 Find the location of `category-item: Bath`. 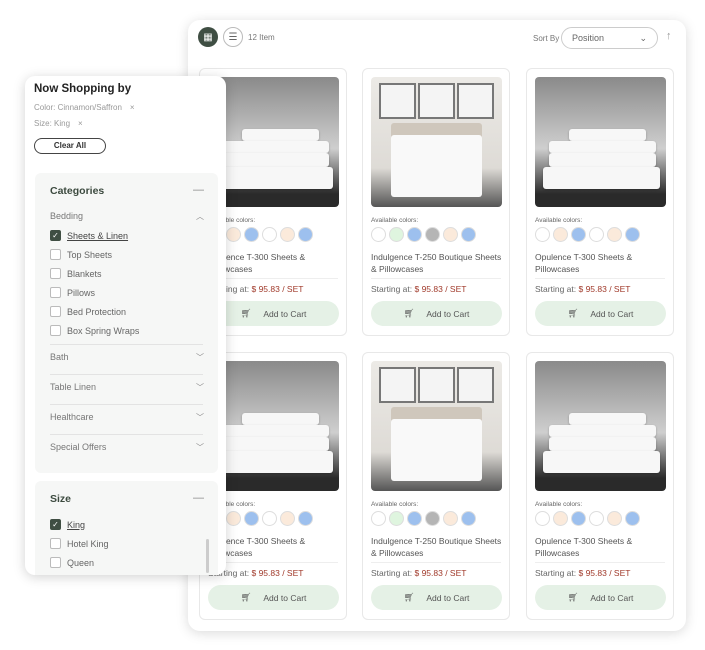

category-item: Bath is located at coordinates (59, 357).